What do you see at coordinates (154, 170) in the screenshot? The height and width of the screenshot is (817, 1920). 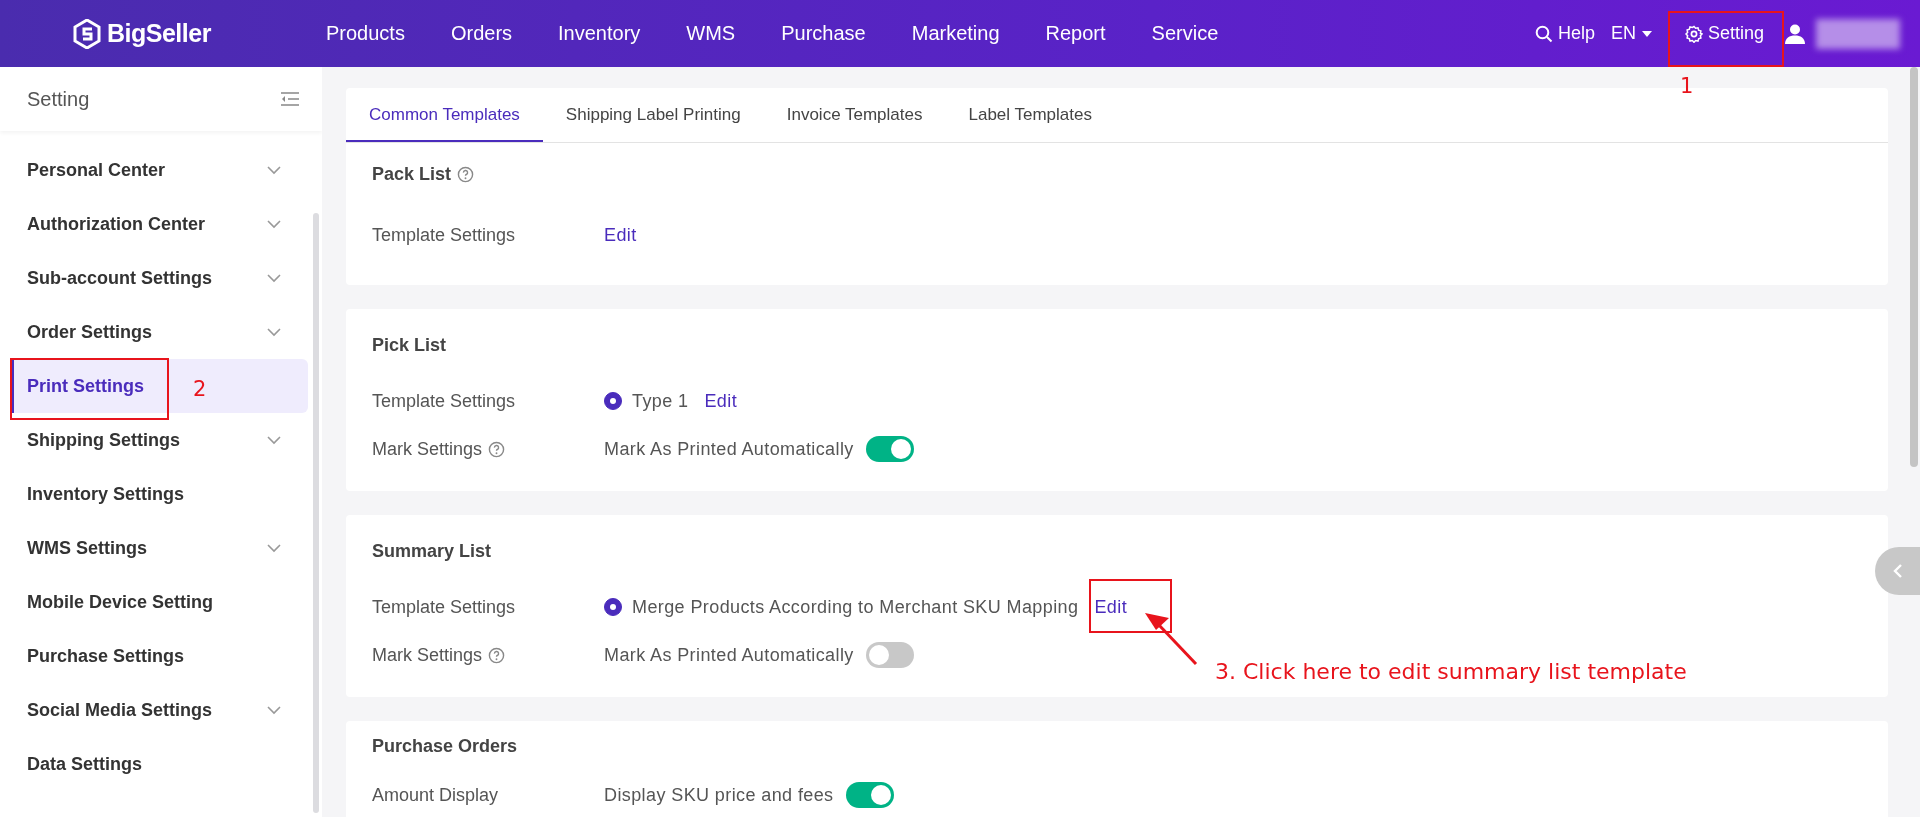 I see `sidebar-item: Personal Center` at bounding box center [154, 170].